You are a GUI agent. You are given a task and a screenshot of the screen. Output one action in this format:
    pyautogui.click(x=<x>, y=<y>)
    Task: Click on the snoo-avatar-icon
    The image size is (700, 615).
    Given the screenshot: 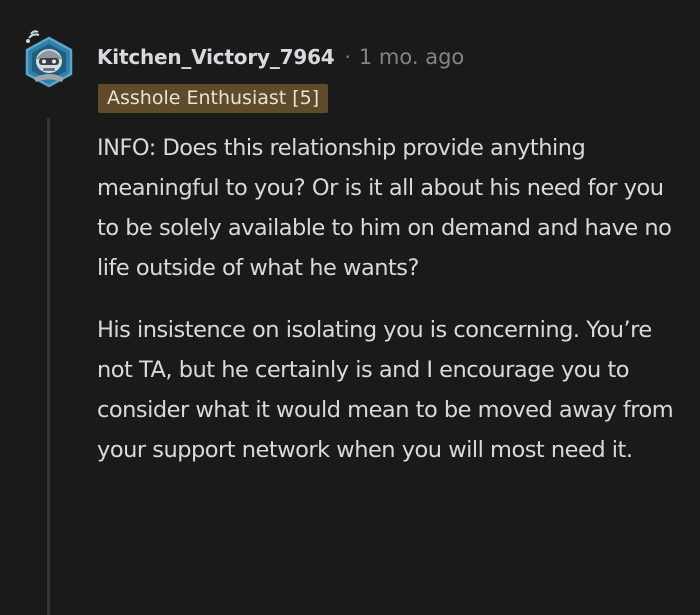 What is the action you would take?
    pyautogui.click(x=49, y=59)
    